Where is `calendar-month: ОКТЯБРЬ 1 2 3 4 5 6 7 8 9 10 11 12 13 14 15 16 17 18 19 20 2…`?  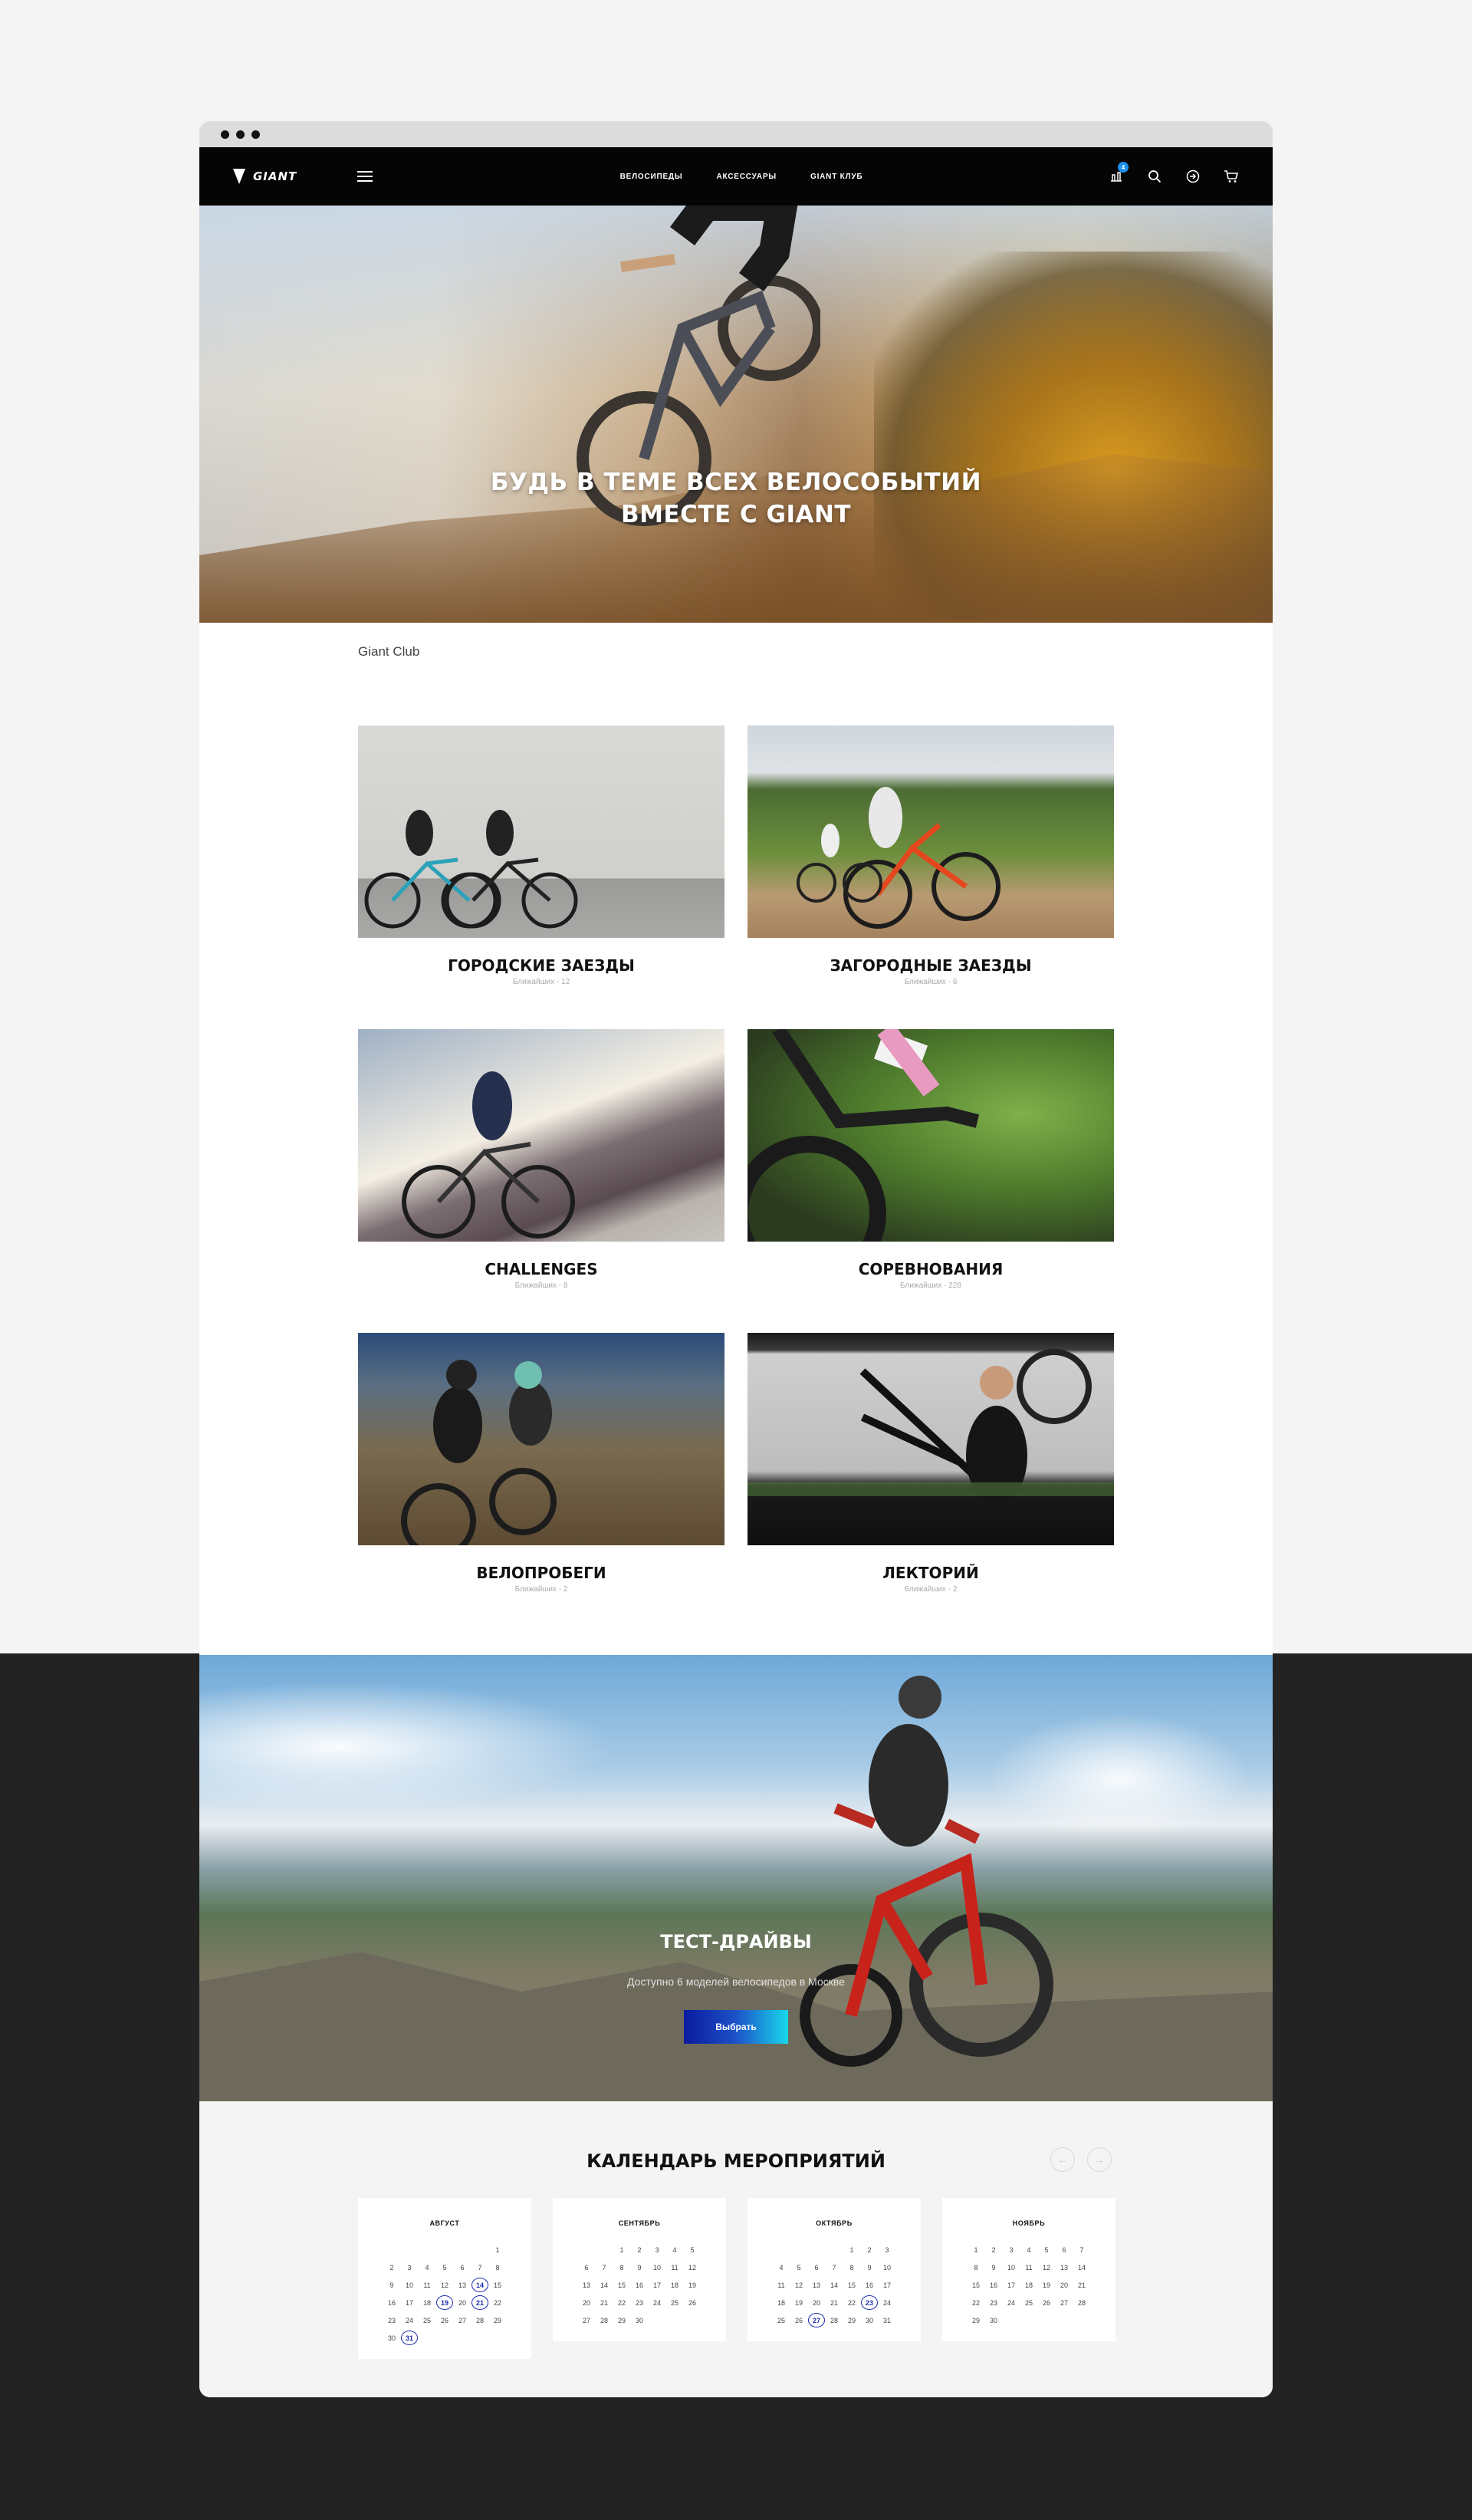 calendar-month: ОКТЯБРЬ 1 2 3 4 5 6 7 8 9 10 11 12 13 14 15 16 17 18 19 20 2… is located at coordinates (835, 2269).